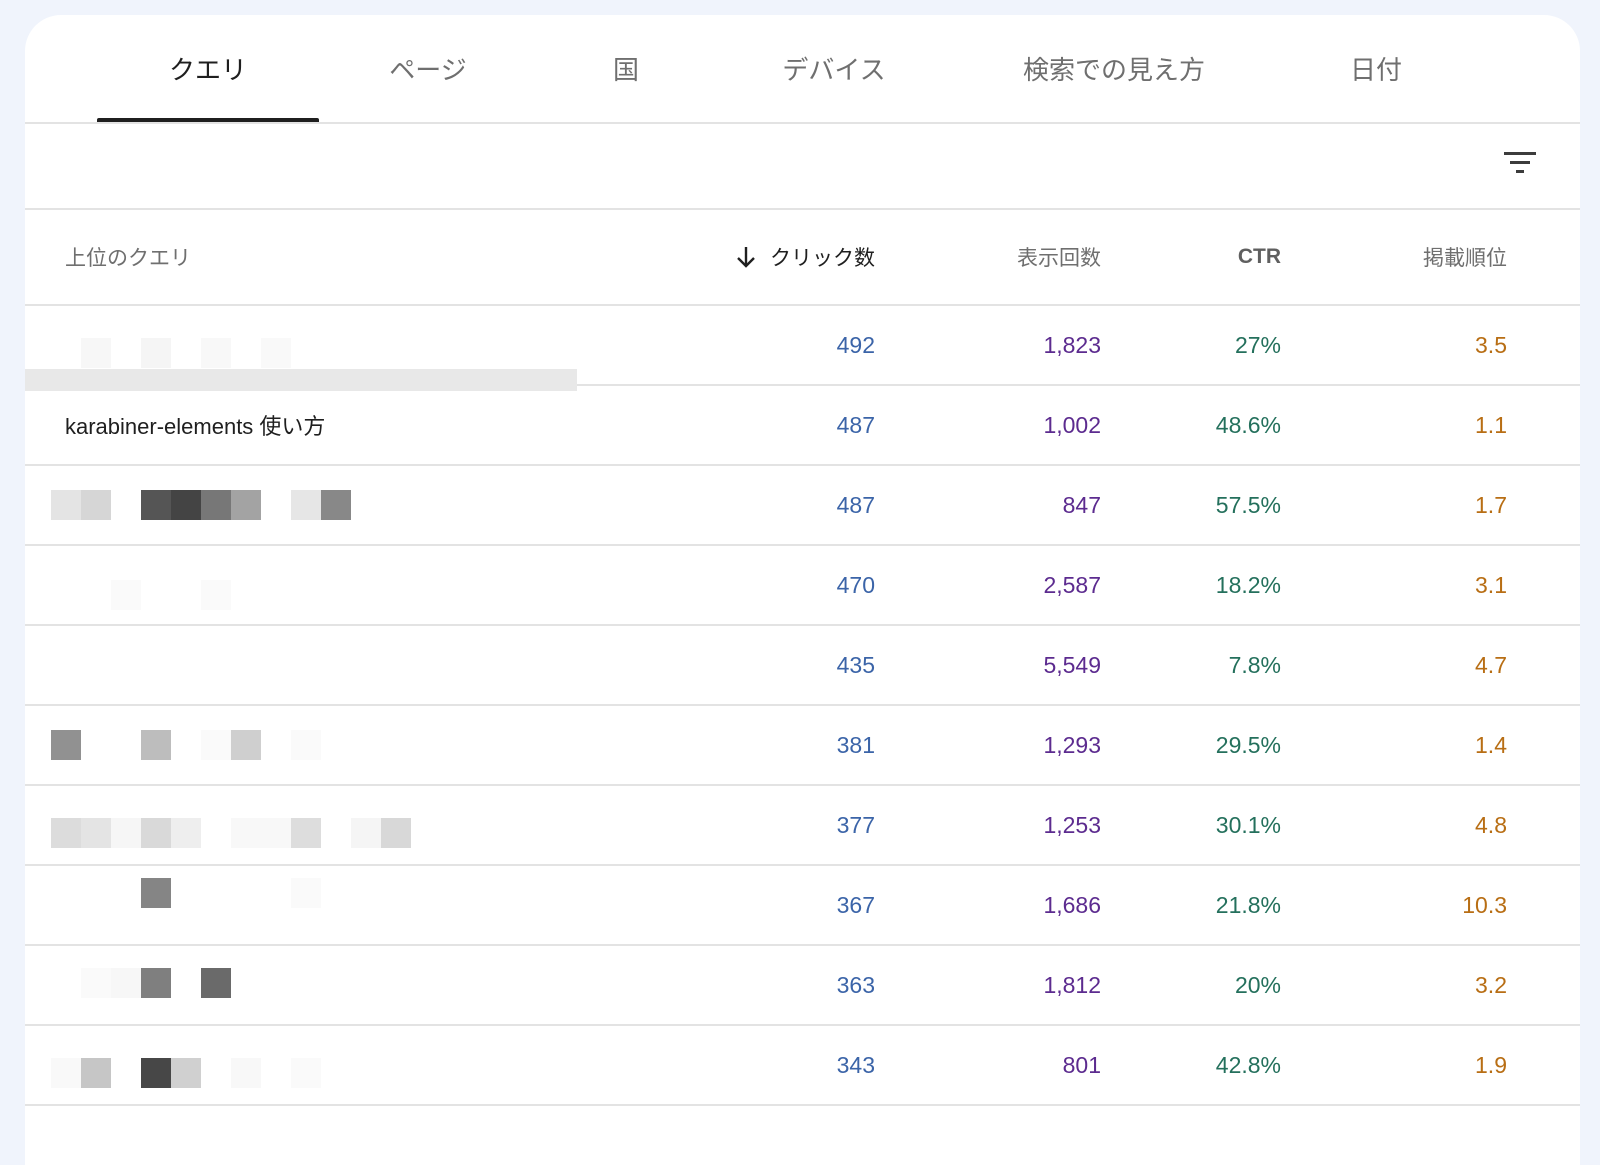 The image size is (1600, 1165). I want to click on tab-date-label: 日付, so click(1375, 70).